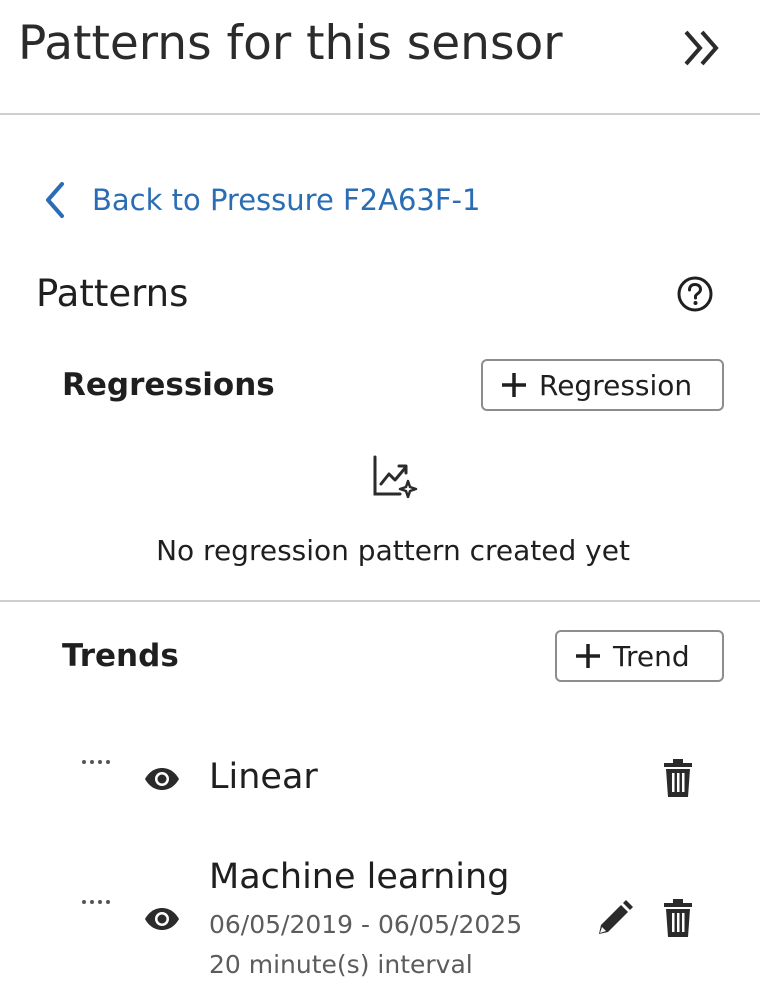 The width and height of the screenshot is (760, 1000). Describe the element at coordinates (120, 656) in the screenshot. I see `trends-heading: Trends` at that location.